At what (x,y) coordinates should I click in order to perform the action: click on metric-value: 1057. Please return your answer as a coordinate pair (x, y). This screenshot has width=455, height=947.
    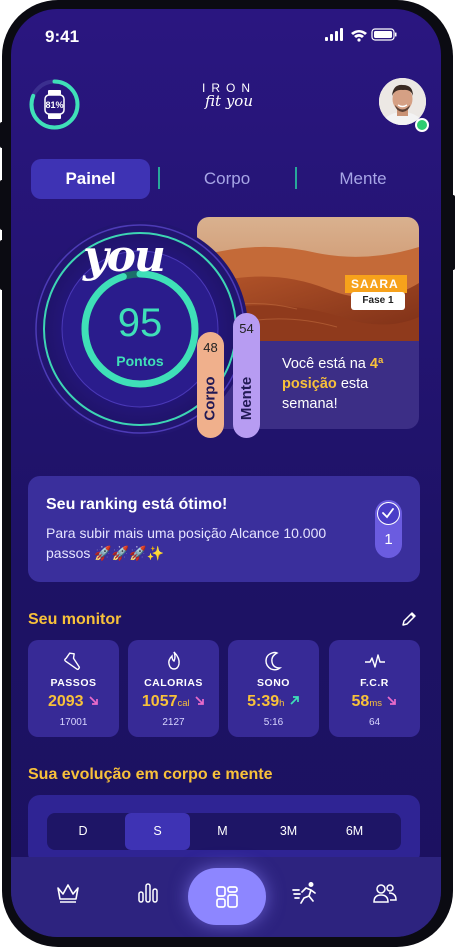
    Looking at the image, I should click on (159, 701).